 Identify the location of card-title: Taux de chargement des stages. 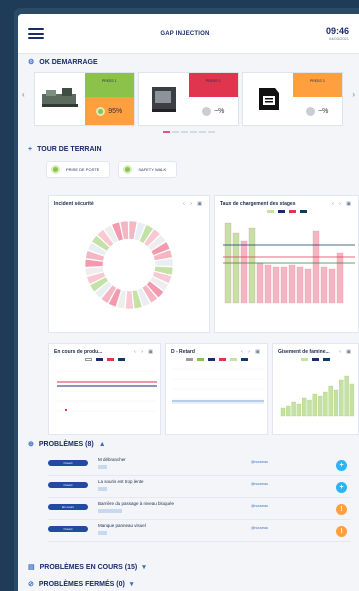
(258, 204).